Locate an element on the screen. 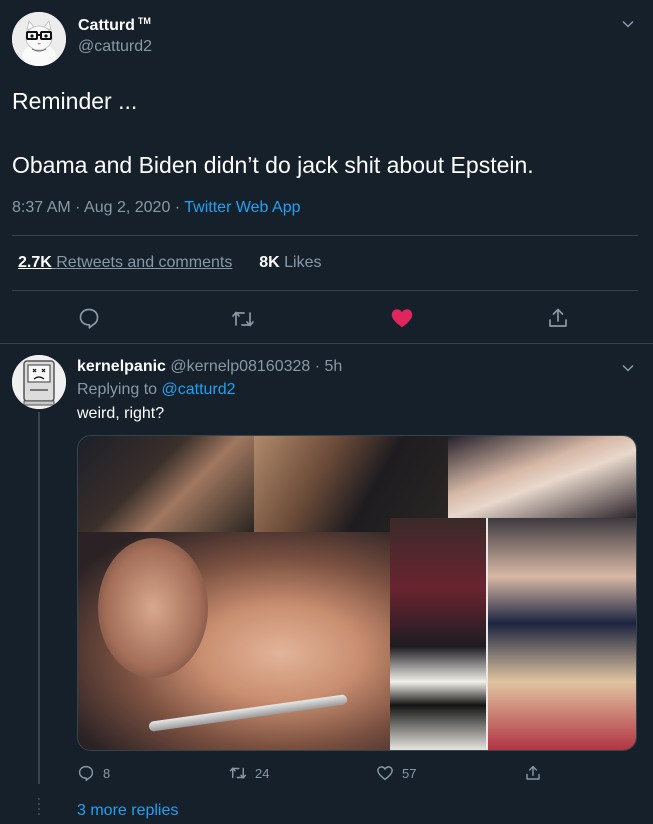 This screenshot has height=824, width=653. likes-stat: 8K Likes is located at coordinates (290, 262).